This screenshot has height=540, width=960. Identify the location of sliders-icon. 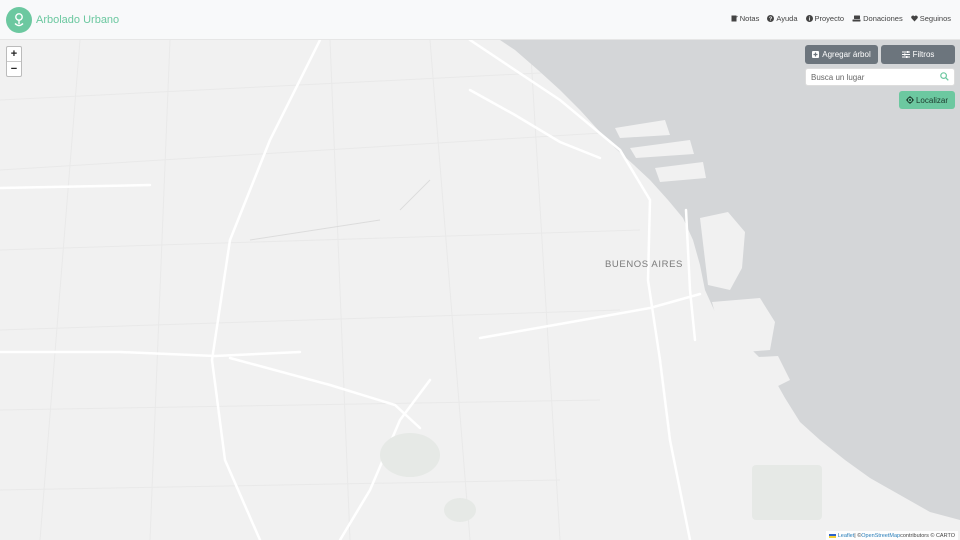
(905, 54).